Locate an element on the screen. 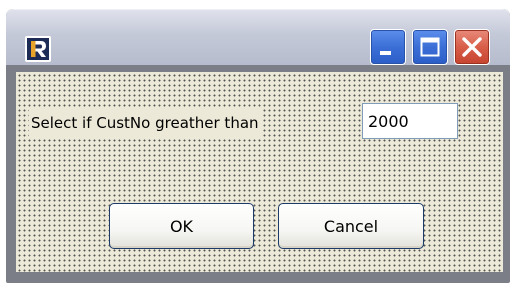 The image size is (517, 290). maximize-icon is located at coordinates (430, 47).